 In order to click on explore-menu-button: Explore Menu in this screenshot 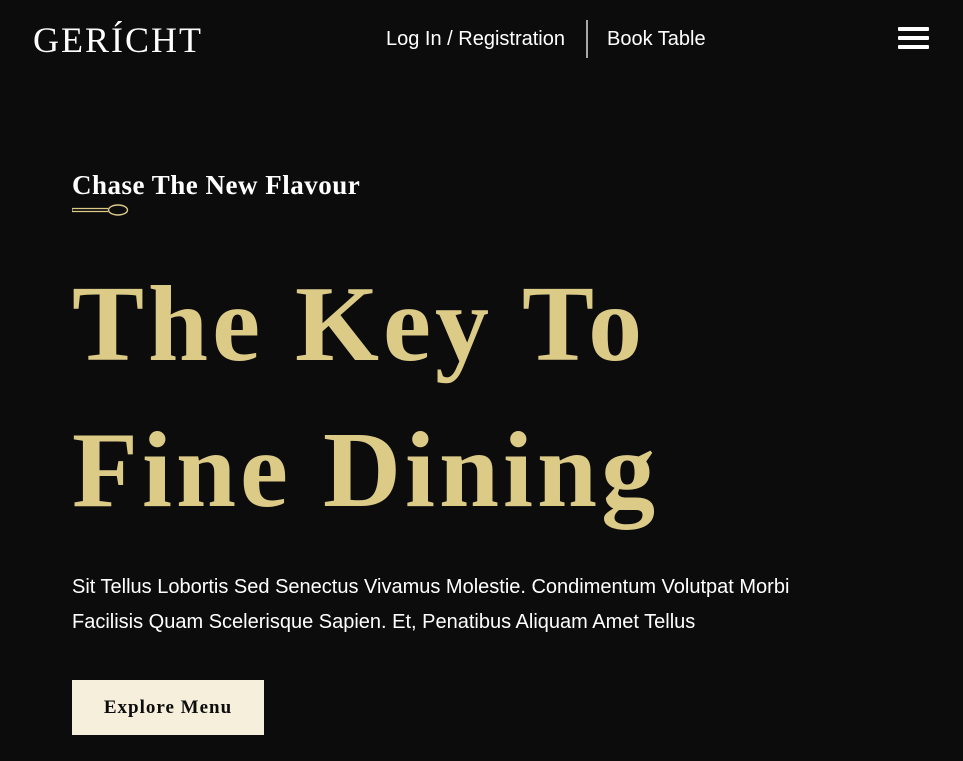, I will do `click(168, 707)`.